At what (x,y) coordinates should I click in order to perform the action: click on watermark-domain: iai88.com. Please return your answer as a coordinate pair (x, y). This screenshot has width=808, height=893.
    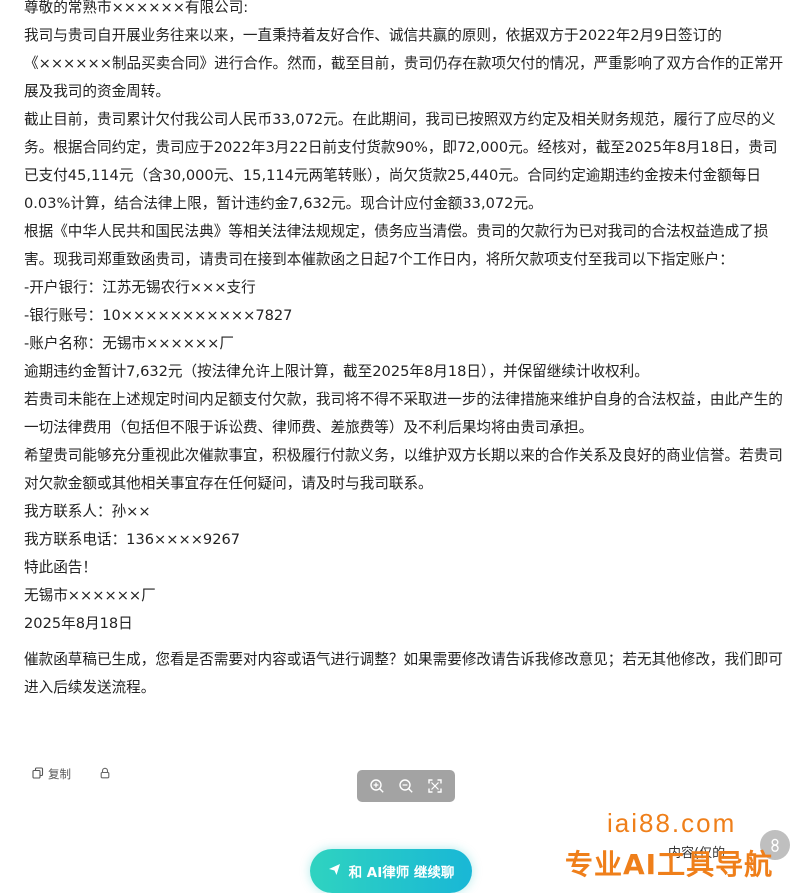
    Looking at the image, I should click on (672, 823).